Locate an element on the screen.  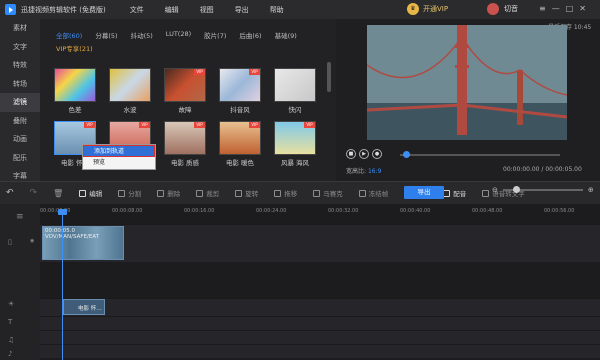
tab-lut: LUT(28) is located at coordinates (178, 35).